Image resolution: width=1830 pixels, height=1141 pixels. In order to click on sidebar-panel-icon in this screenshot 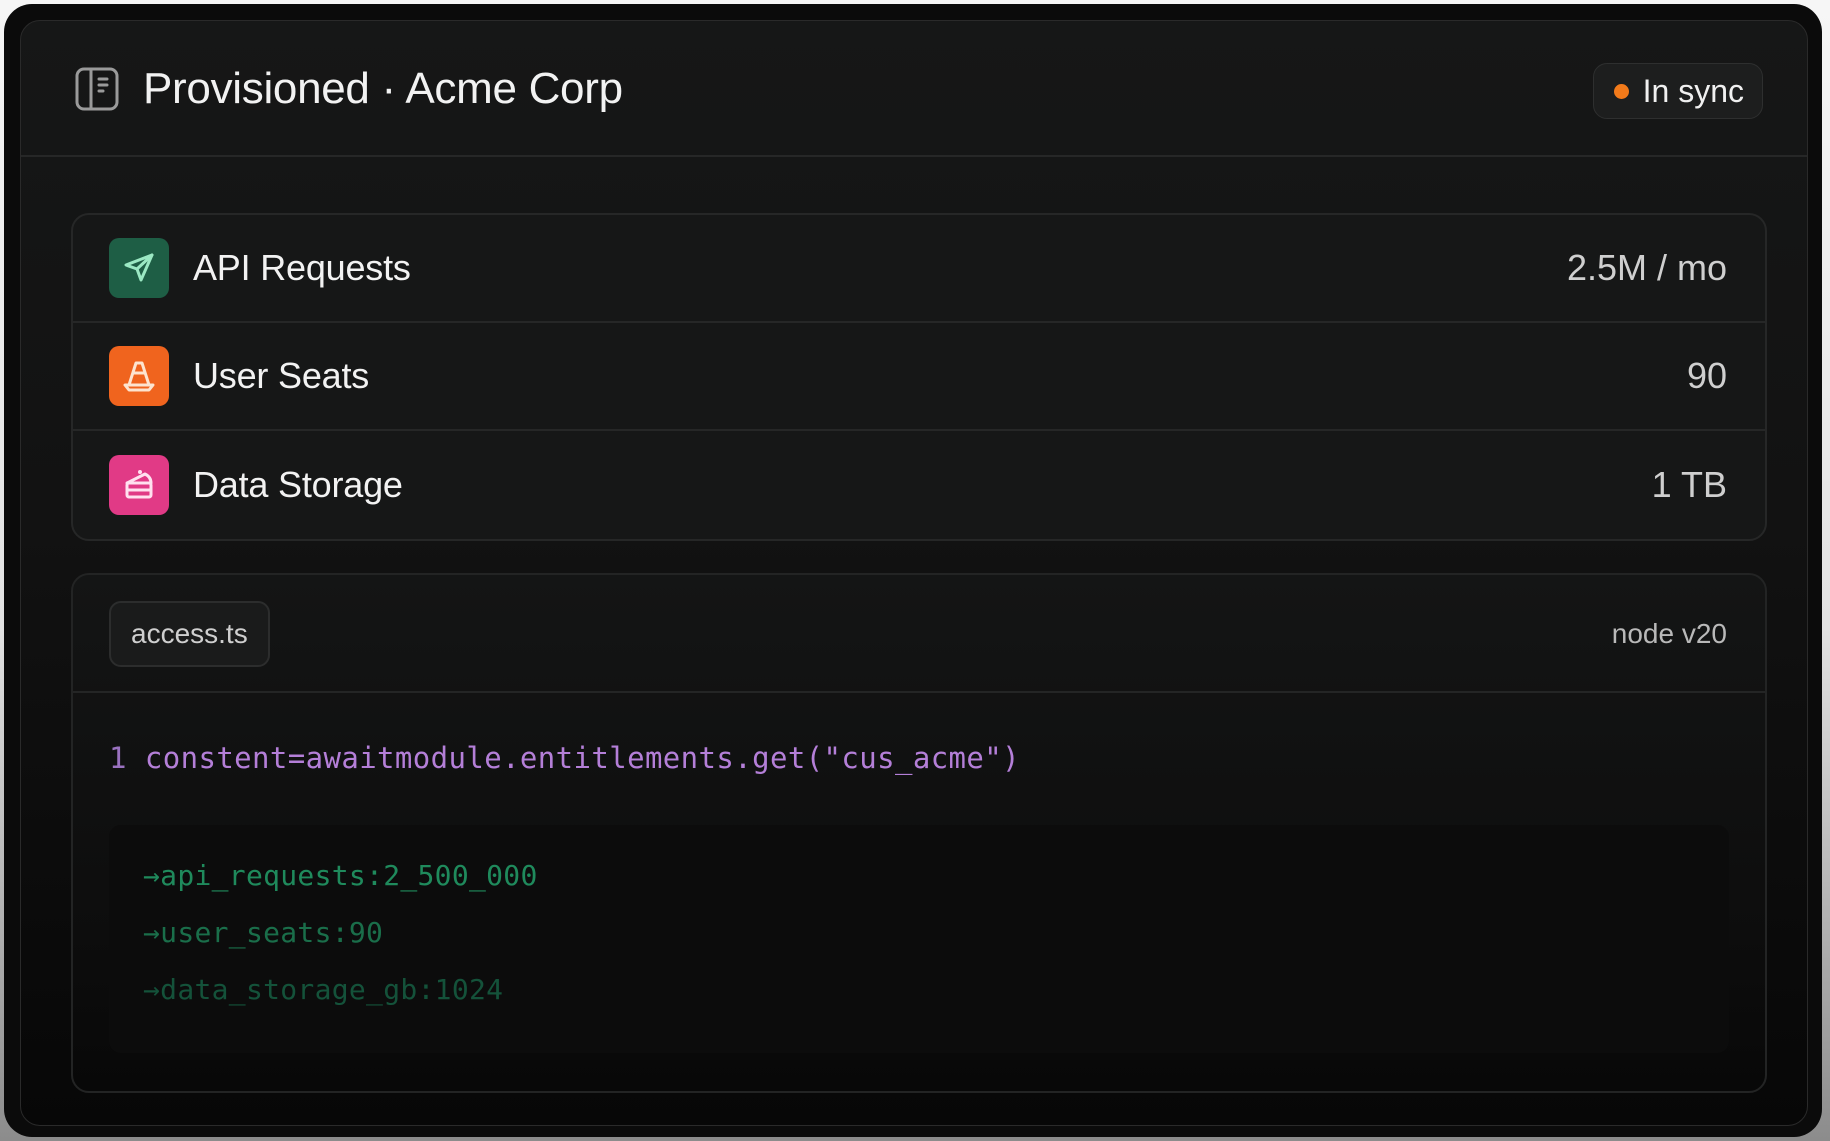, I will do `click(97, 89)`.